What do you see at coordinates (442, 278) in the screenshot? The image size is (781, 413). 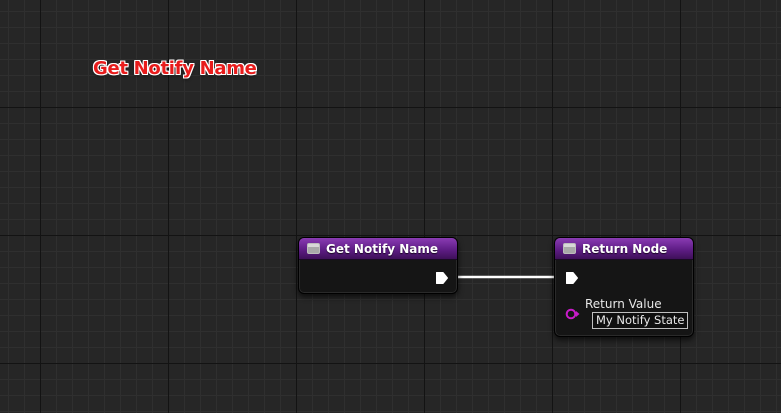 I see `exec-output-pin` at bounding box center [442, 278].